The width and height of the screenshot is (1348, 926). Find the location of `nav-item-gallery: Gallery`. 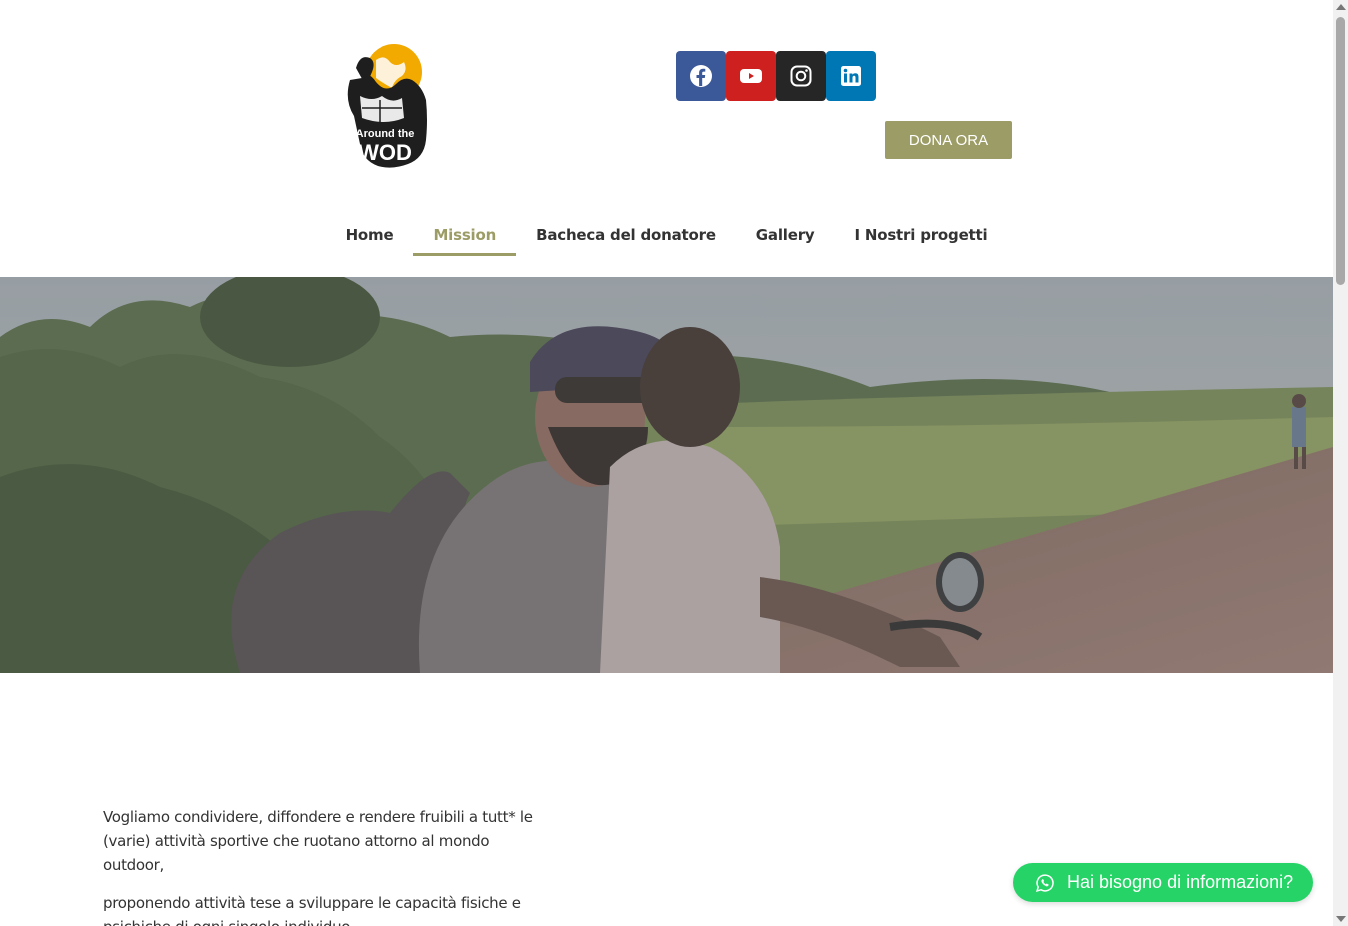

nav-item-gallery: Gallery is located at coordinates (785, 236).